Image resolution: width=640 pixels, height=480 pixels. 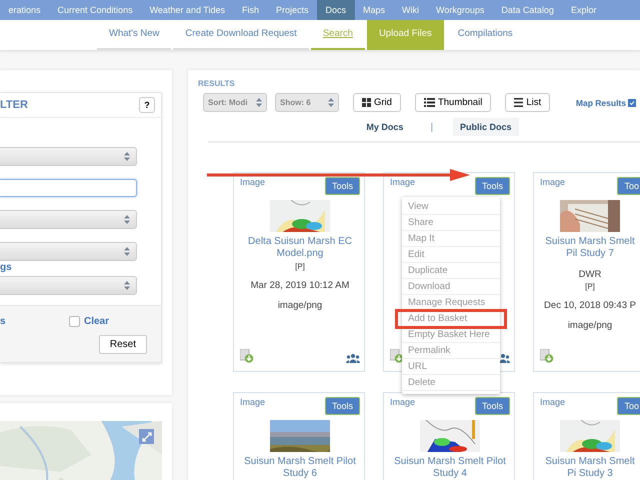 I want to click on expand-icon, so click(x=147, y=437).